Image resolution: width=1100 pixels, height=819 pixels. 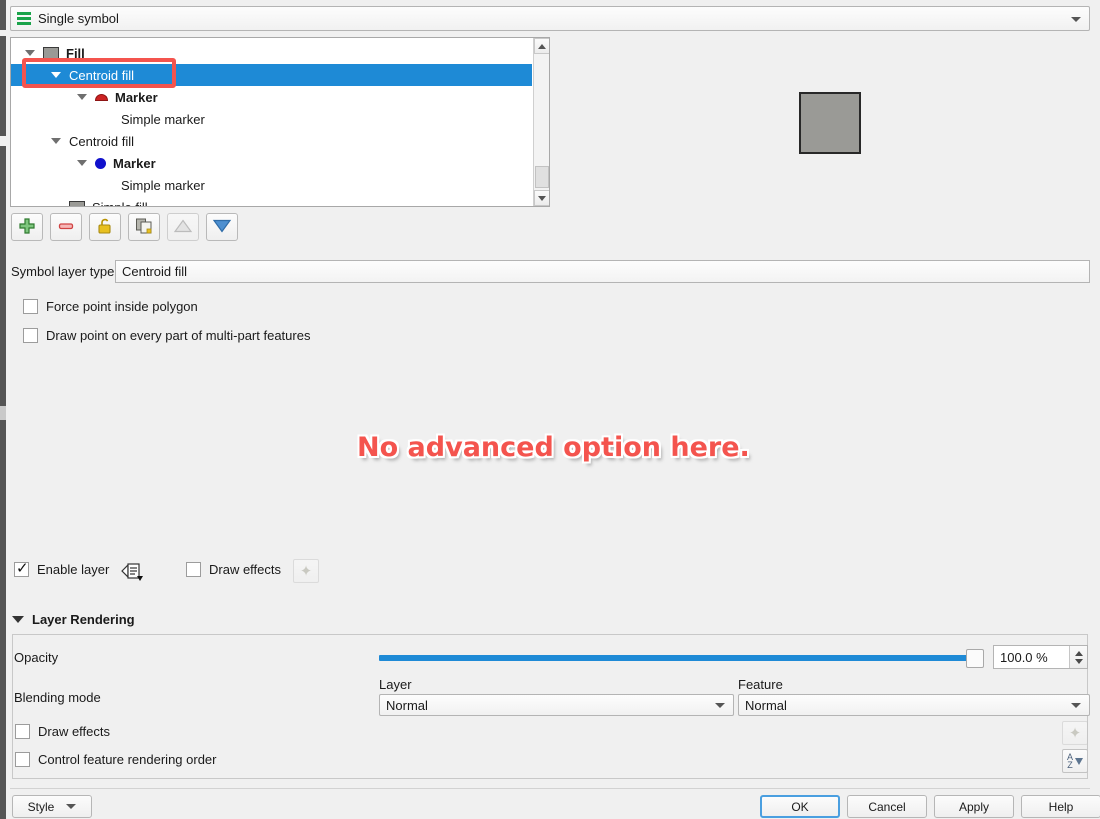 I want to click on force-point-inside-polygon-checkbox, so click(x=30, y=306).